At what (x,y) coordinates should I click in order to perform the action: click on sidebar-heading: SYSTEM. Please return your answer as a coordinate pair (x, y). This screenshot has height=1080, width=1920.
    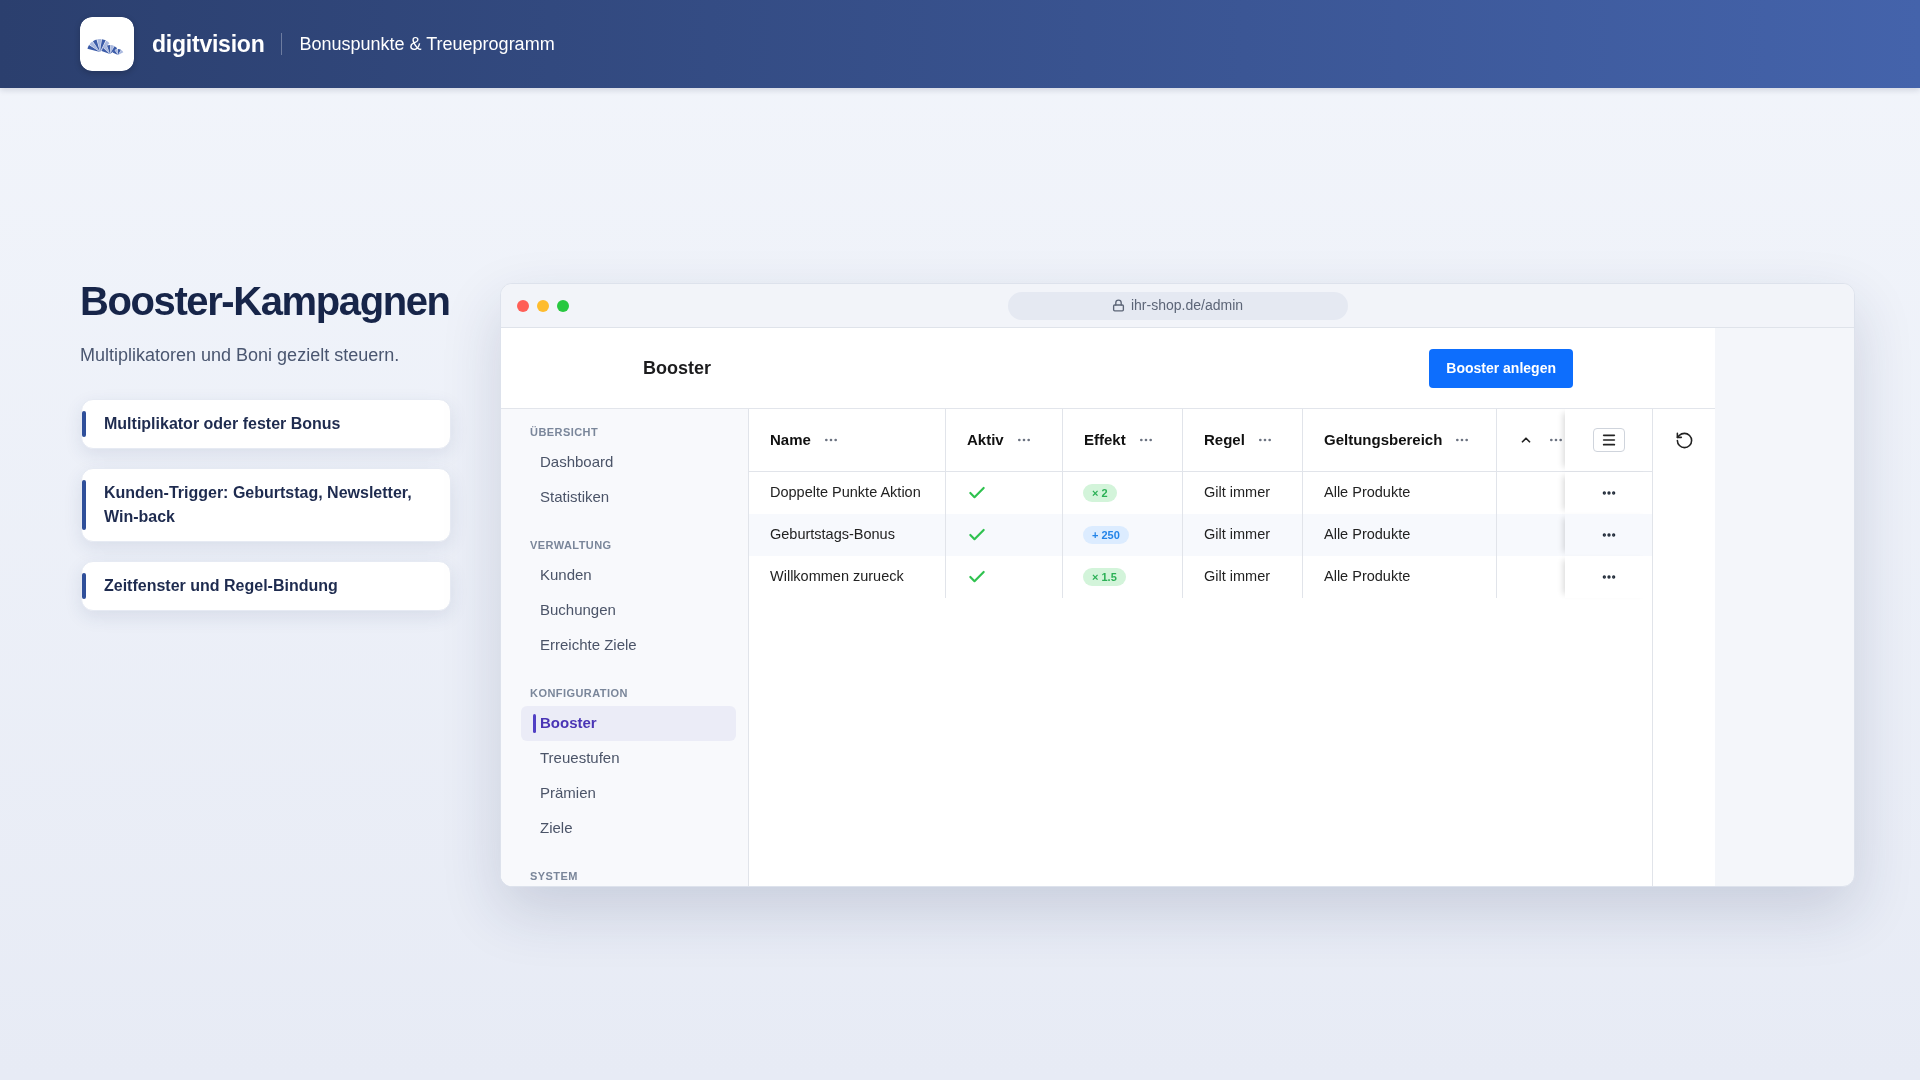
    Looking at the image, I should click on (554, 876).